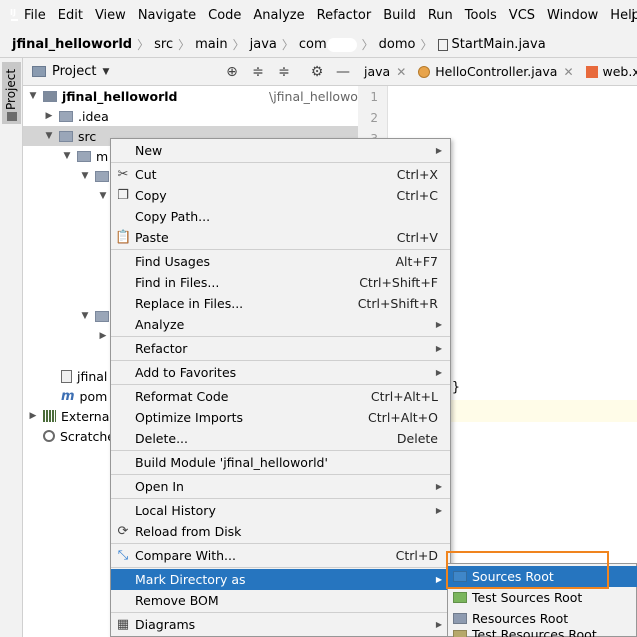  I want to click on editor-tab-bar: java ✕ HelloController.java ✕ web.xm, so click(497, 72).